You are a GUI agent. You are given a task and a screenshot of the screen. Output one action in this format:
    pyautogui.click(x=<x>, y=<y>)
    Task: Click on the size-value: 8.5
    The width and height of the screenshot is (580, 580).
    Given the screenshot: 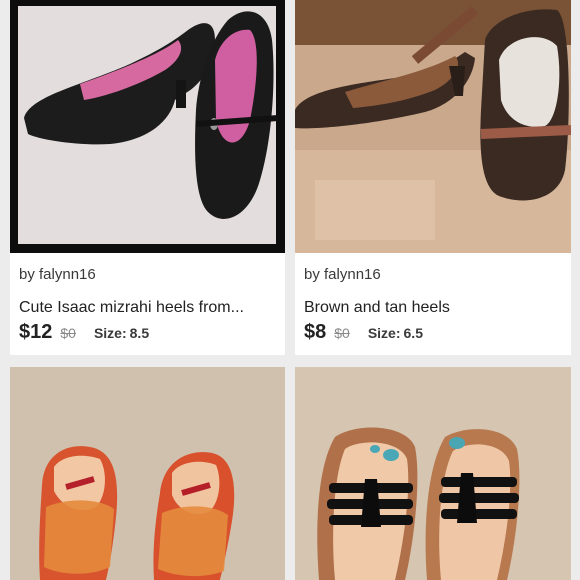 What is the action you would take?
    pyautogui.click(x=139, y=333)
    